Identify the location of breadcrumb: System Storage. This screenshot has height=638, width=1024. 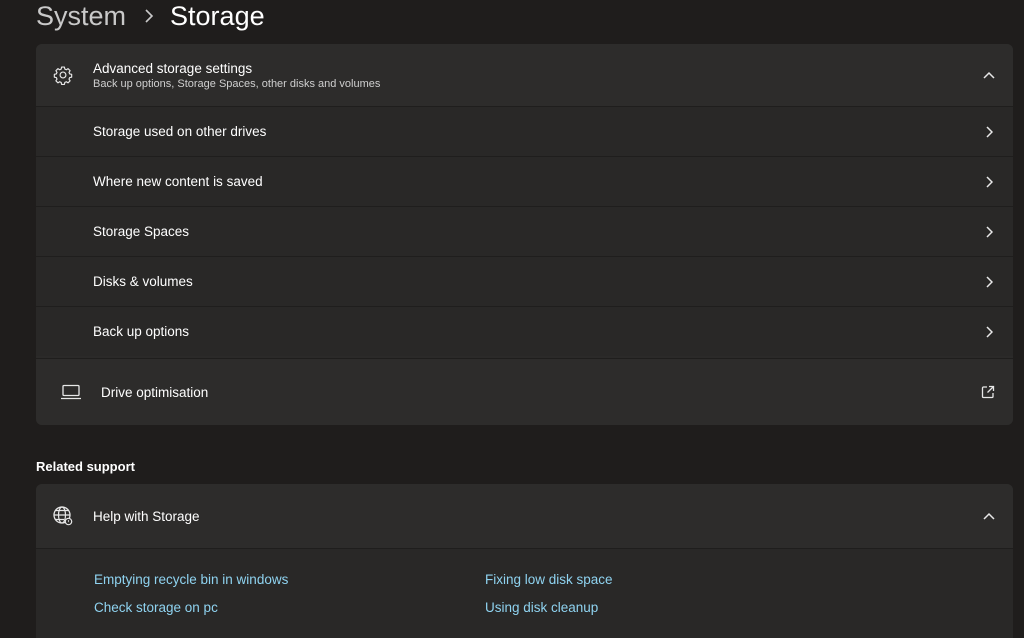
(150, 17).